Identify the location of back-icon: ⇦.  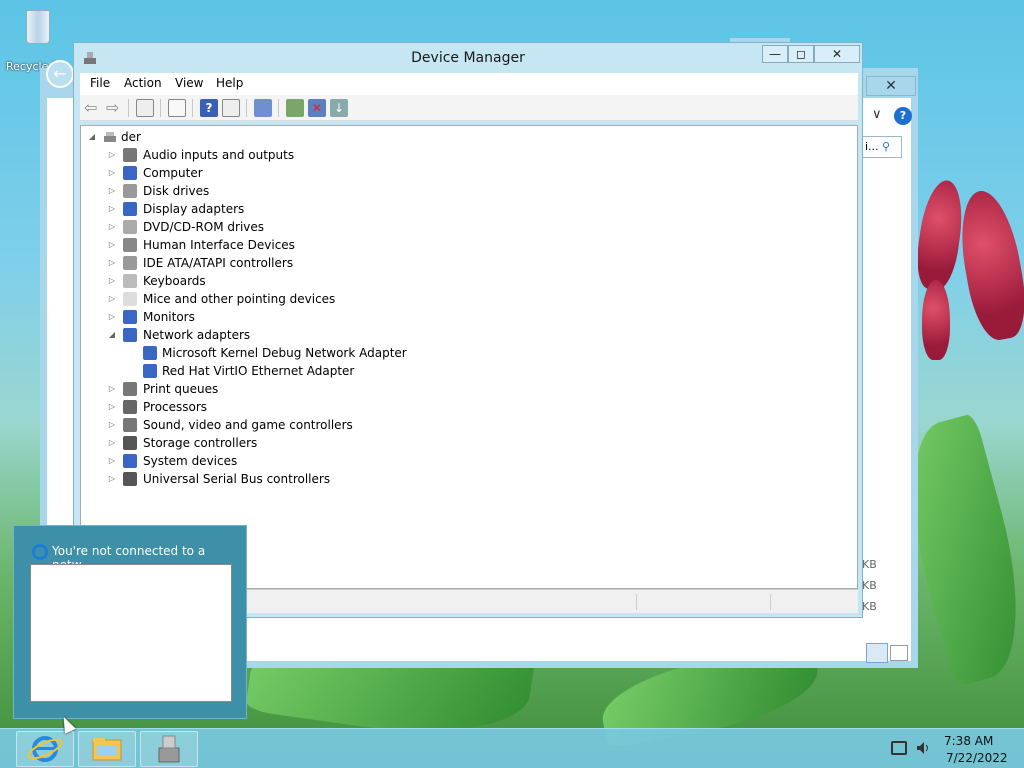
(93, 108).